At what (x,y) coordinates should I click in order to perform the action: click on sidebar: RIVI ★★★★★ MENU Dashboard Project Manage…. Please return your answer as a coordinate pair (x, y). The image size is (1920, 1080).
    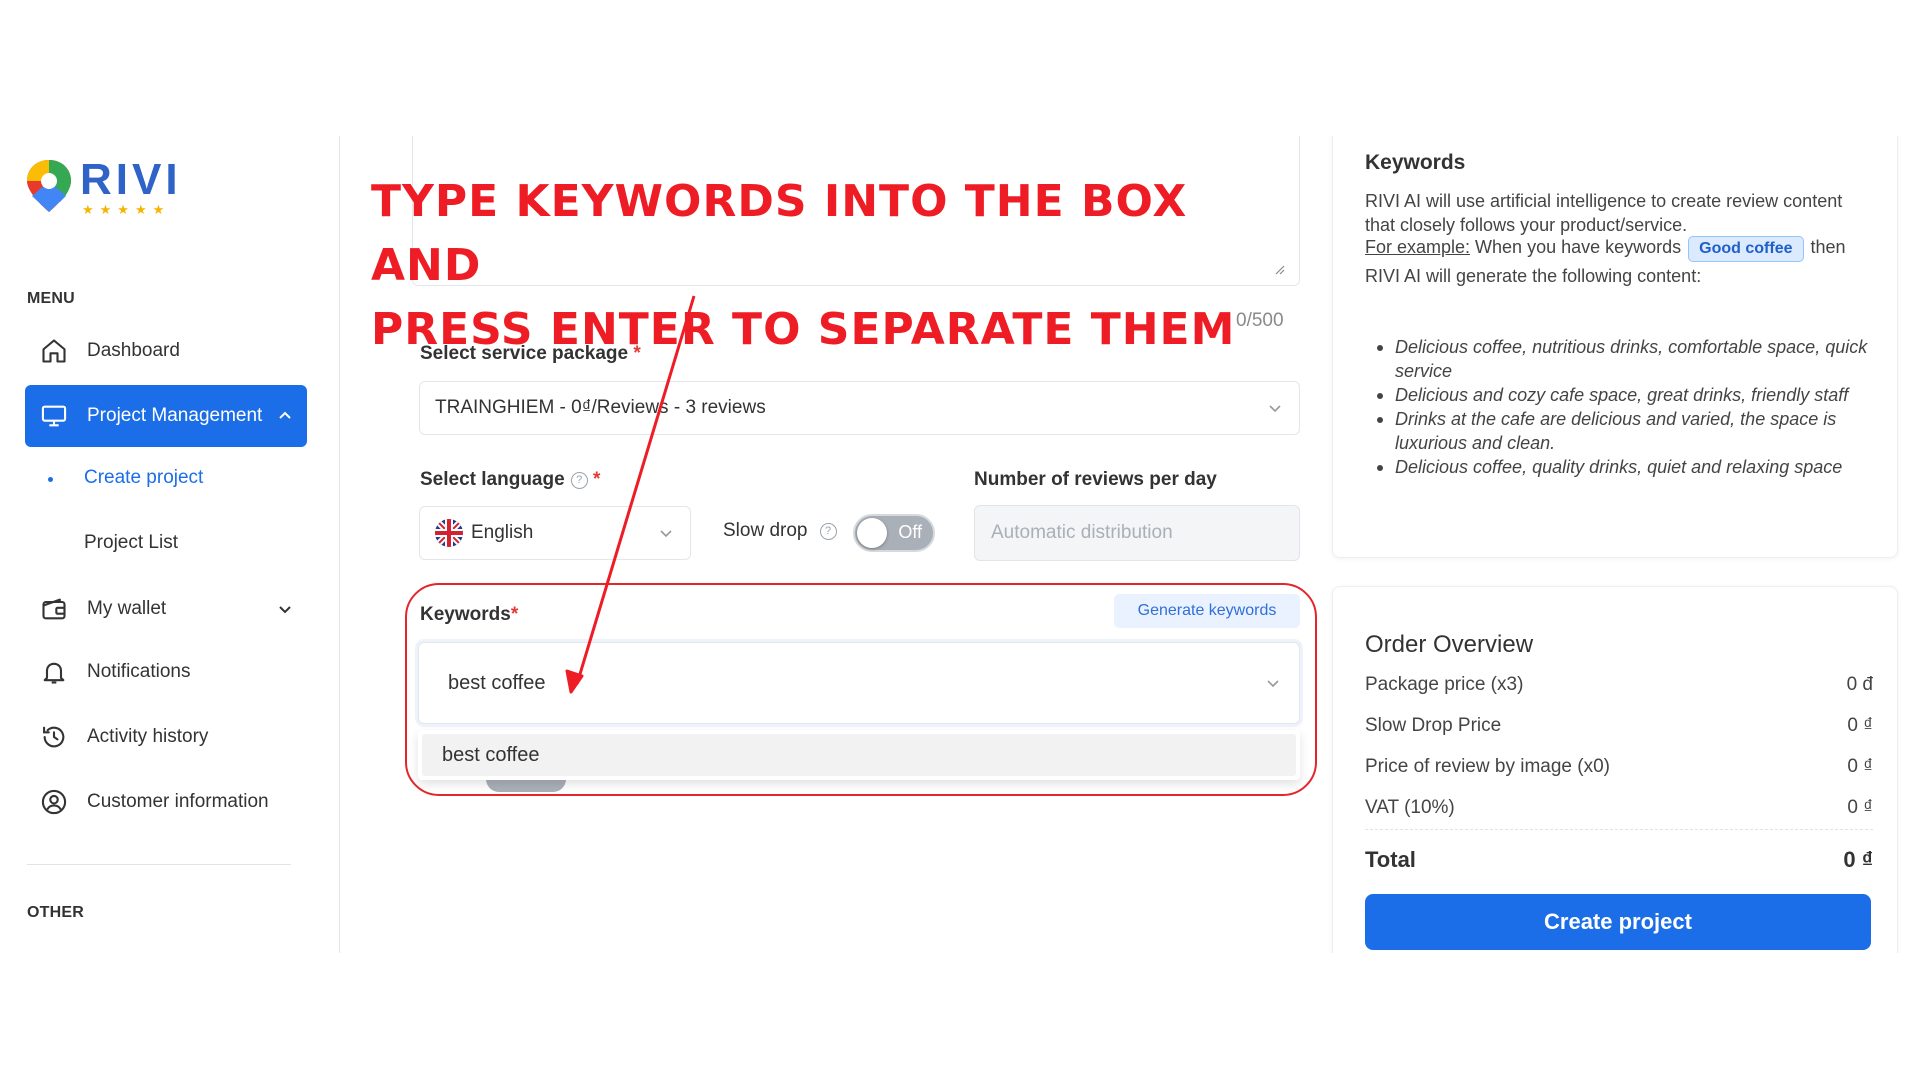
    Looking at the image, I should click on (170, 544).